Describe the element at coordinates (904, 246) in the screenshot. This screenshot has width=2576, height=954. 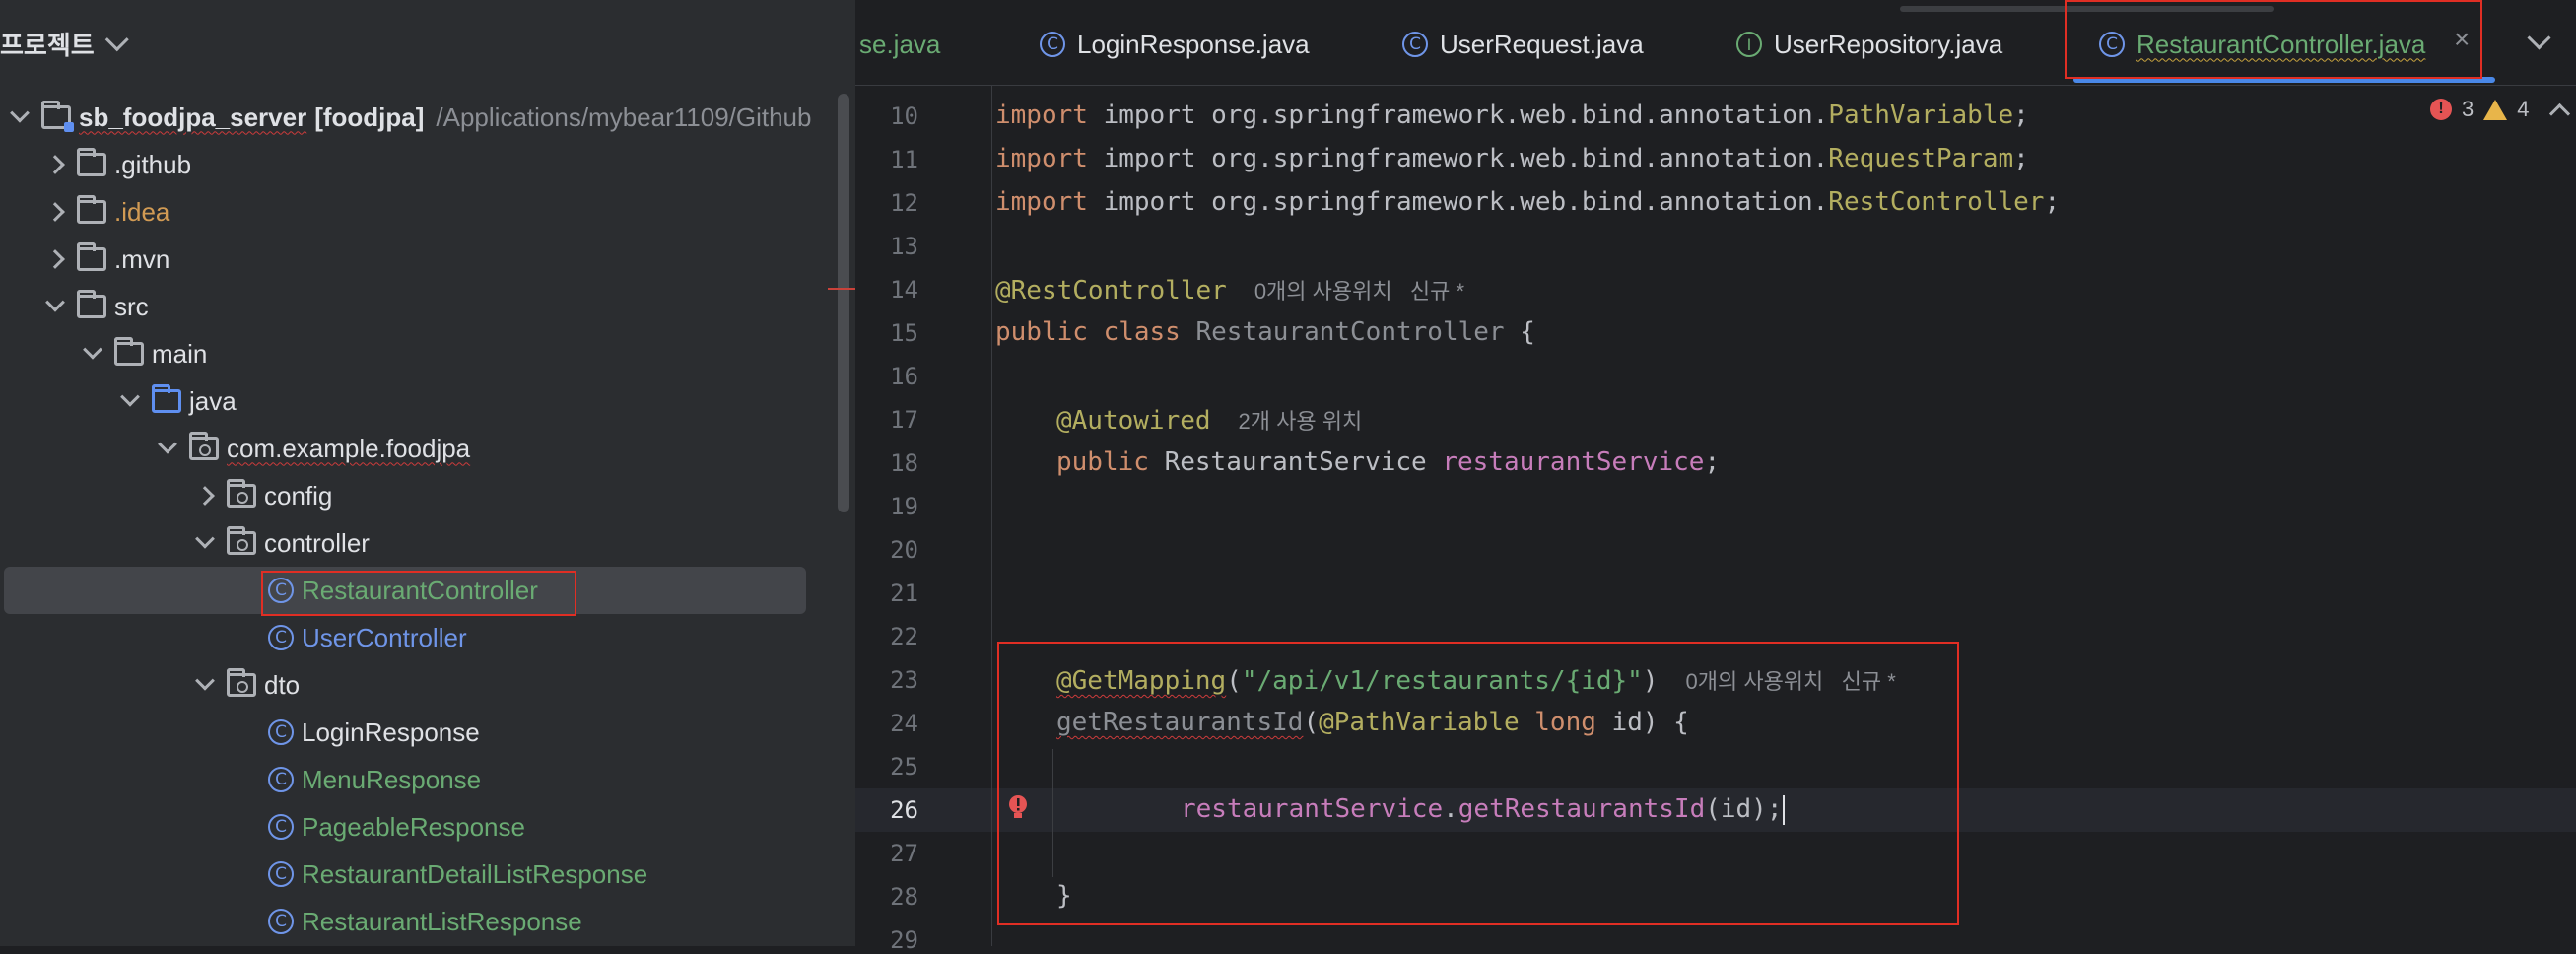
I see `line-number: 13` at that location.